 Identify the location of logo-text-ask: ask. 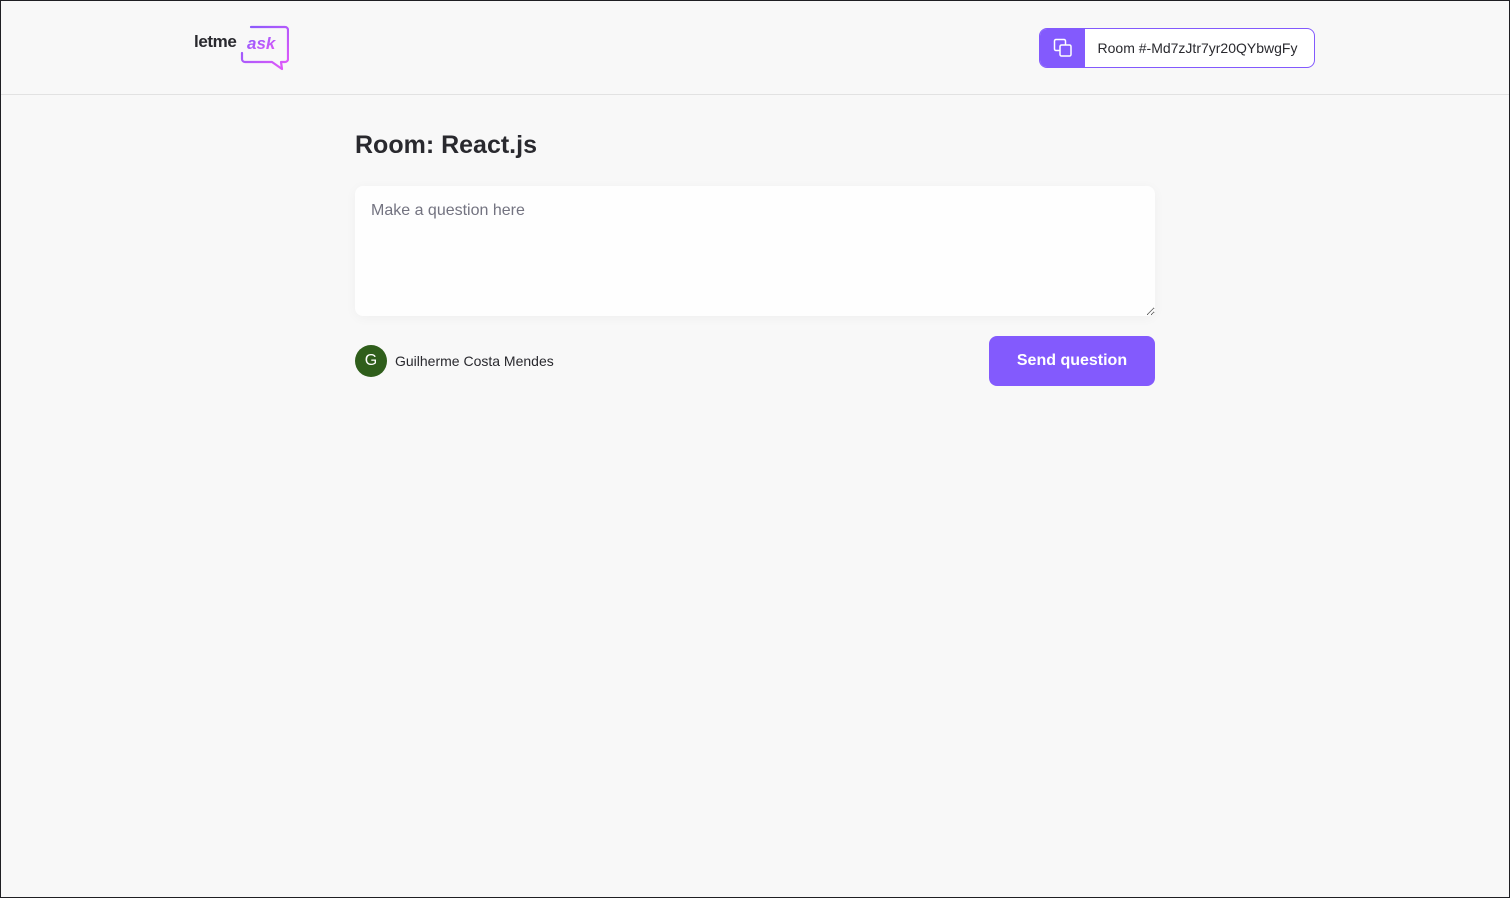
(262, 43).